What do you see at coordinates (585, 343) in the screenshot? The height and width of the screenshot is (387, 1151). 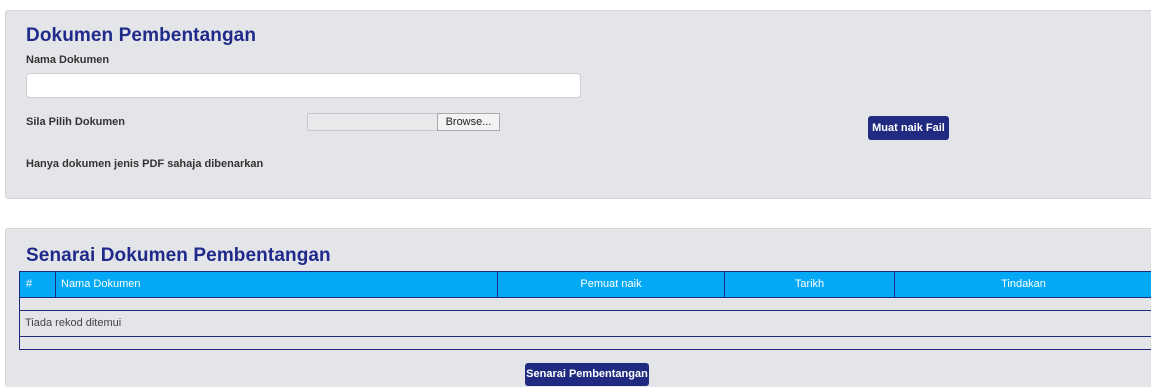 I see `table-footer` at bounding box center [585, 343].